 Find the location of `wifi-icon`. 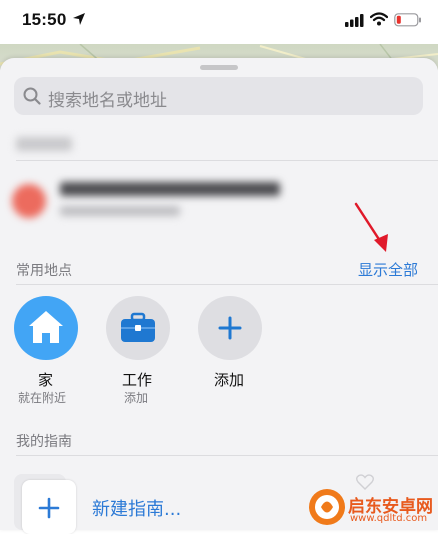

wifi-icon is located at coordinates (379, 19).